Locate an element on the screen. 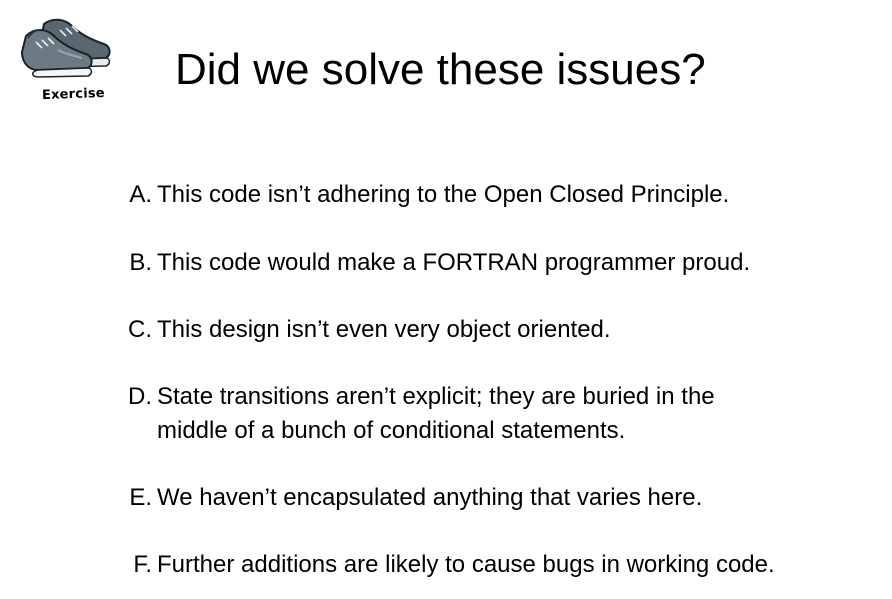 Image resolution: width=892 pixels, height=599 pixels. sneakers-icon is located at coordinates (65, 48).